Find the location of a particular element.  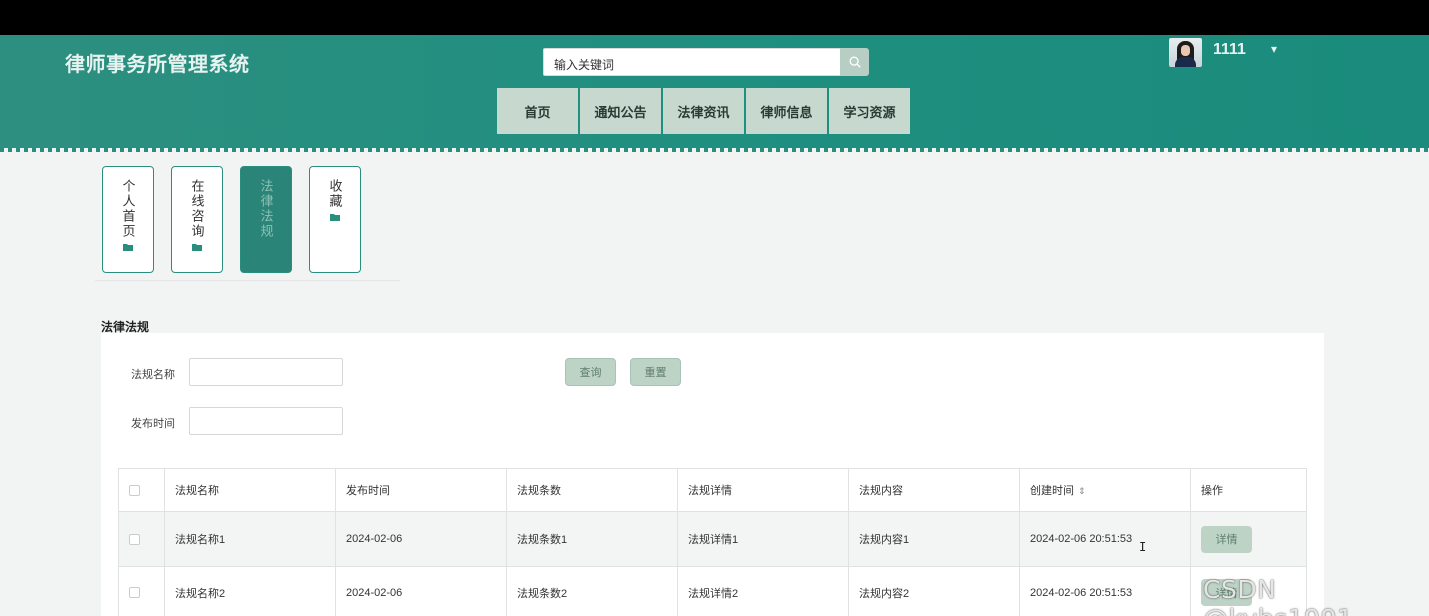

table-header-row: 法规名称 发布时间 法规条数 法规详情 法规内容 创建时间 ⇕ 操作 is located at coordinates (712, 490).